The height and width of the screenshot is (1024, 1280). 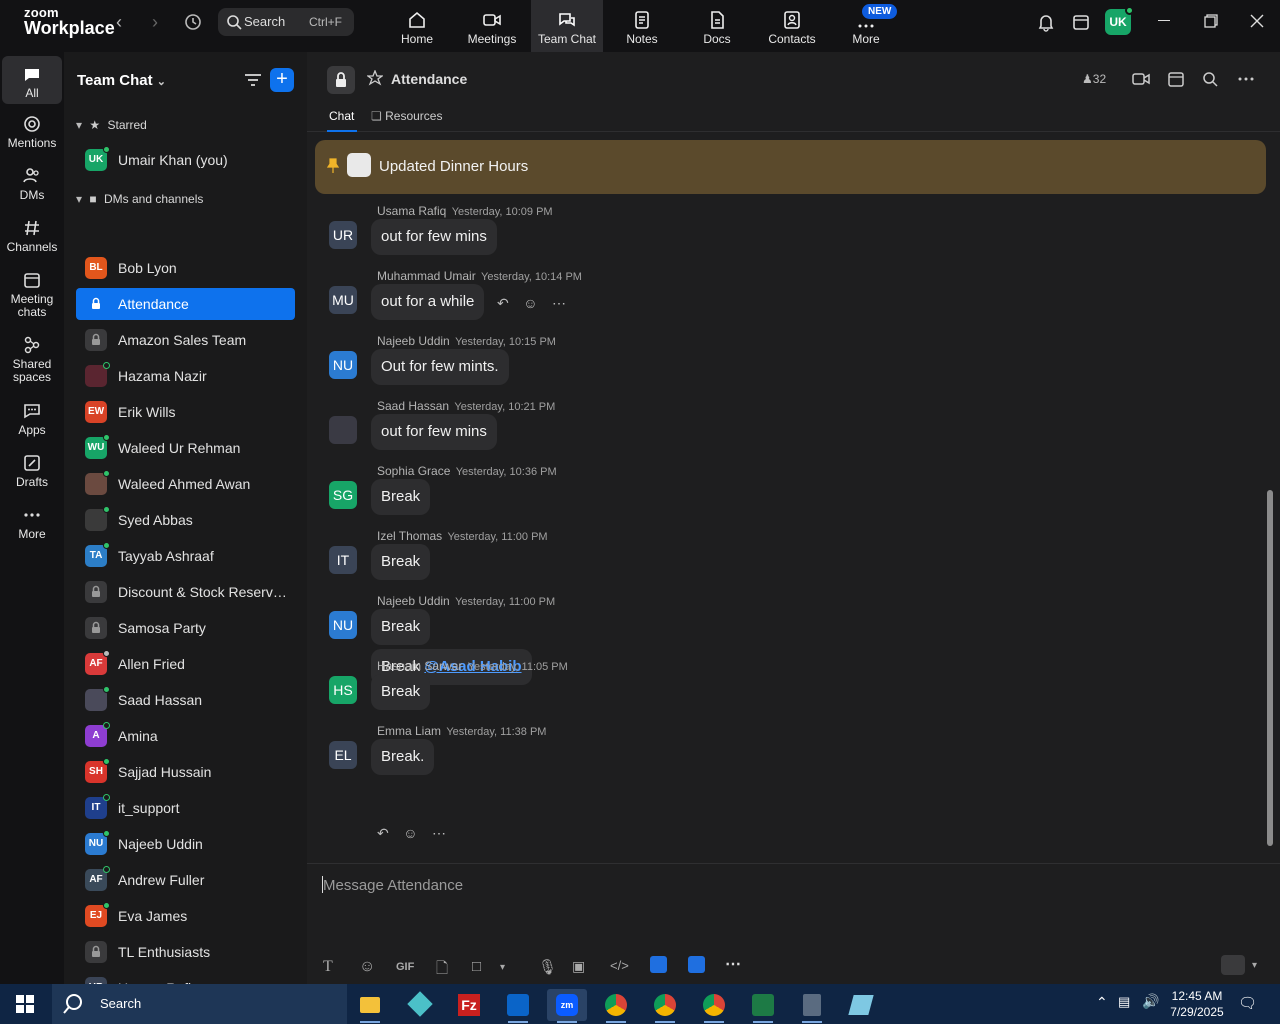 What do you see at coordinates (733, 964) in the screenshot?
I see `more-dots-icon: ⋯` at bounding box center [733, 964].